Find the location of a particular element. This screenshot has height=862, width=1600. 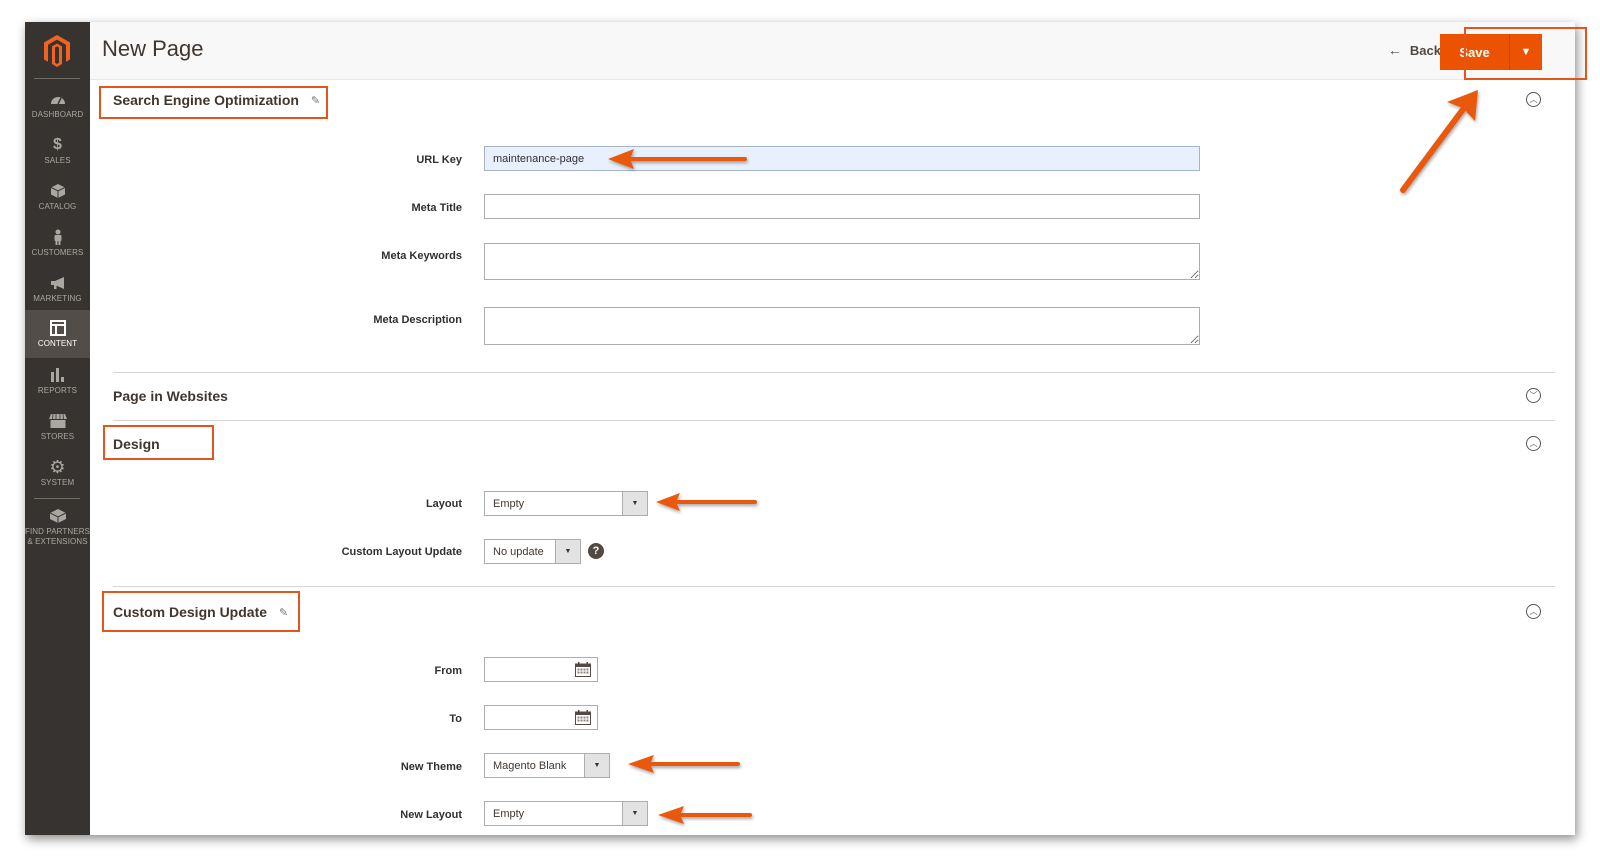

meta-keywords-label: Meta Keywords is located at coordinates (421, 256).